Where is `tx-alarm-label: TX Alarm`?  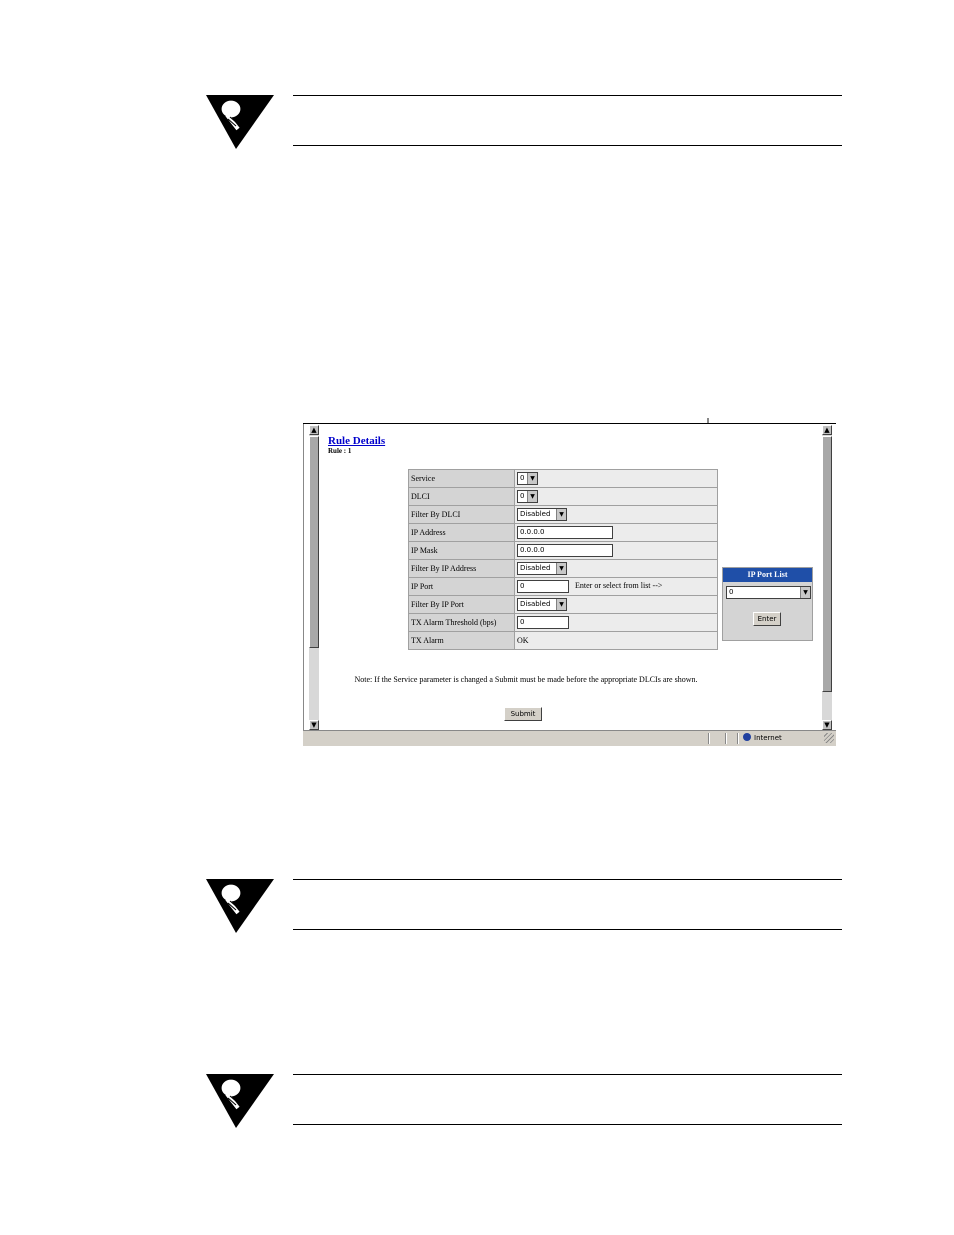
tx-alarm-label: TX Alarm is located at coordinates (461, 640).